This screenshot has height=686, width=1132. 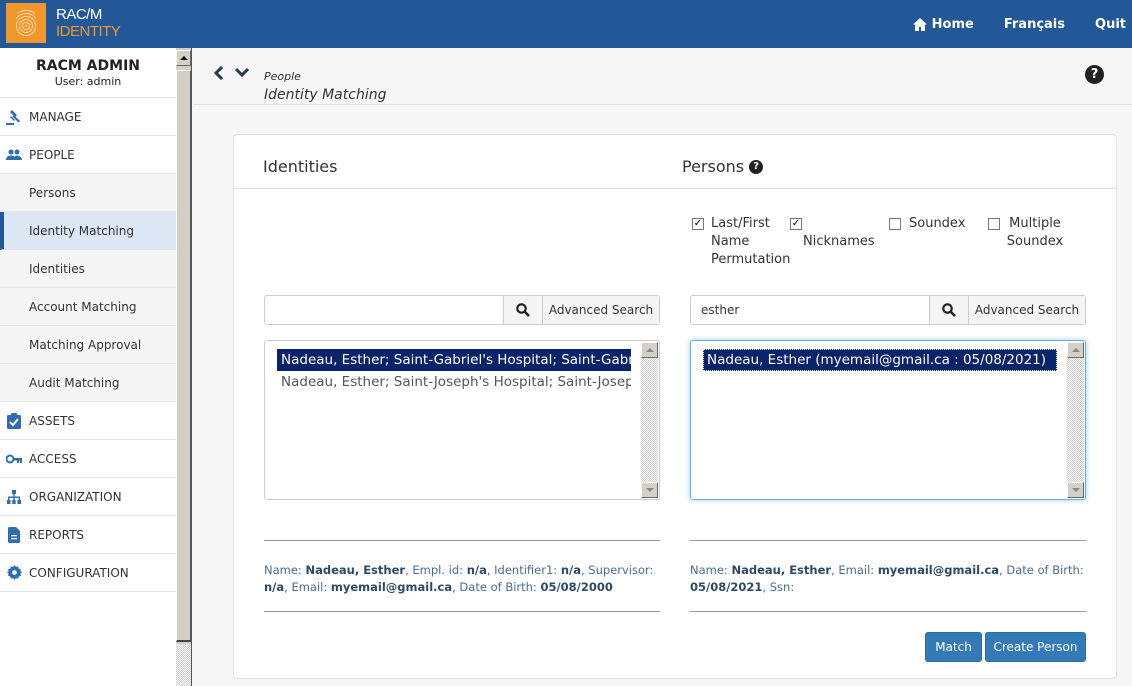 What do you see at coordinates (52, 154) in the screenshot?
I see `sidebar-item-label: PEOPLE` at bounding box center [52, 154].